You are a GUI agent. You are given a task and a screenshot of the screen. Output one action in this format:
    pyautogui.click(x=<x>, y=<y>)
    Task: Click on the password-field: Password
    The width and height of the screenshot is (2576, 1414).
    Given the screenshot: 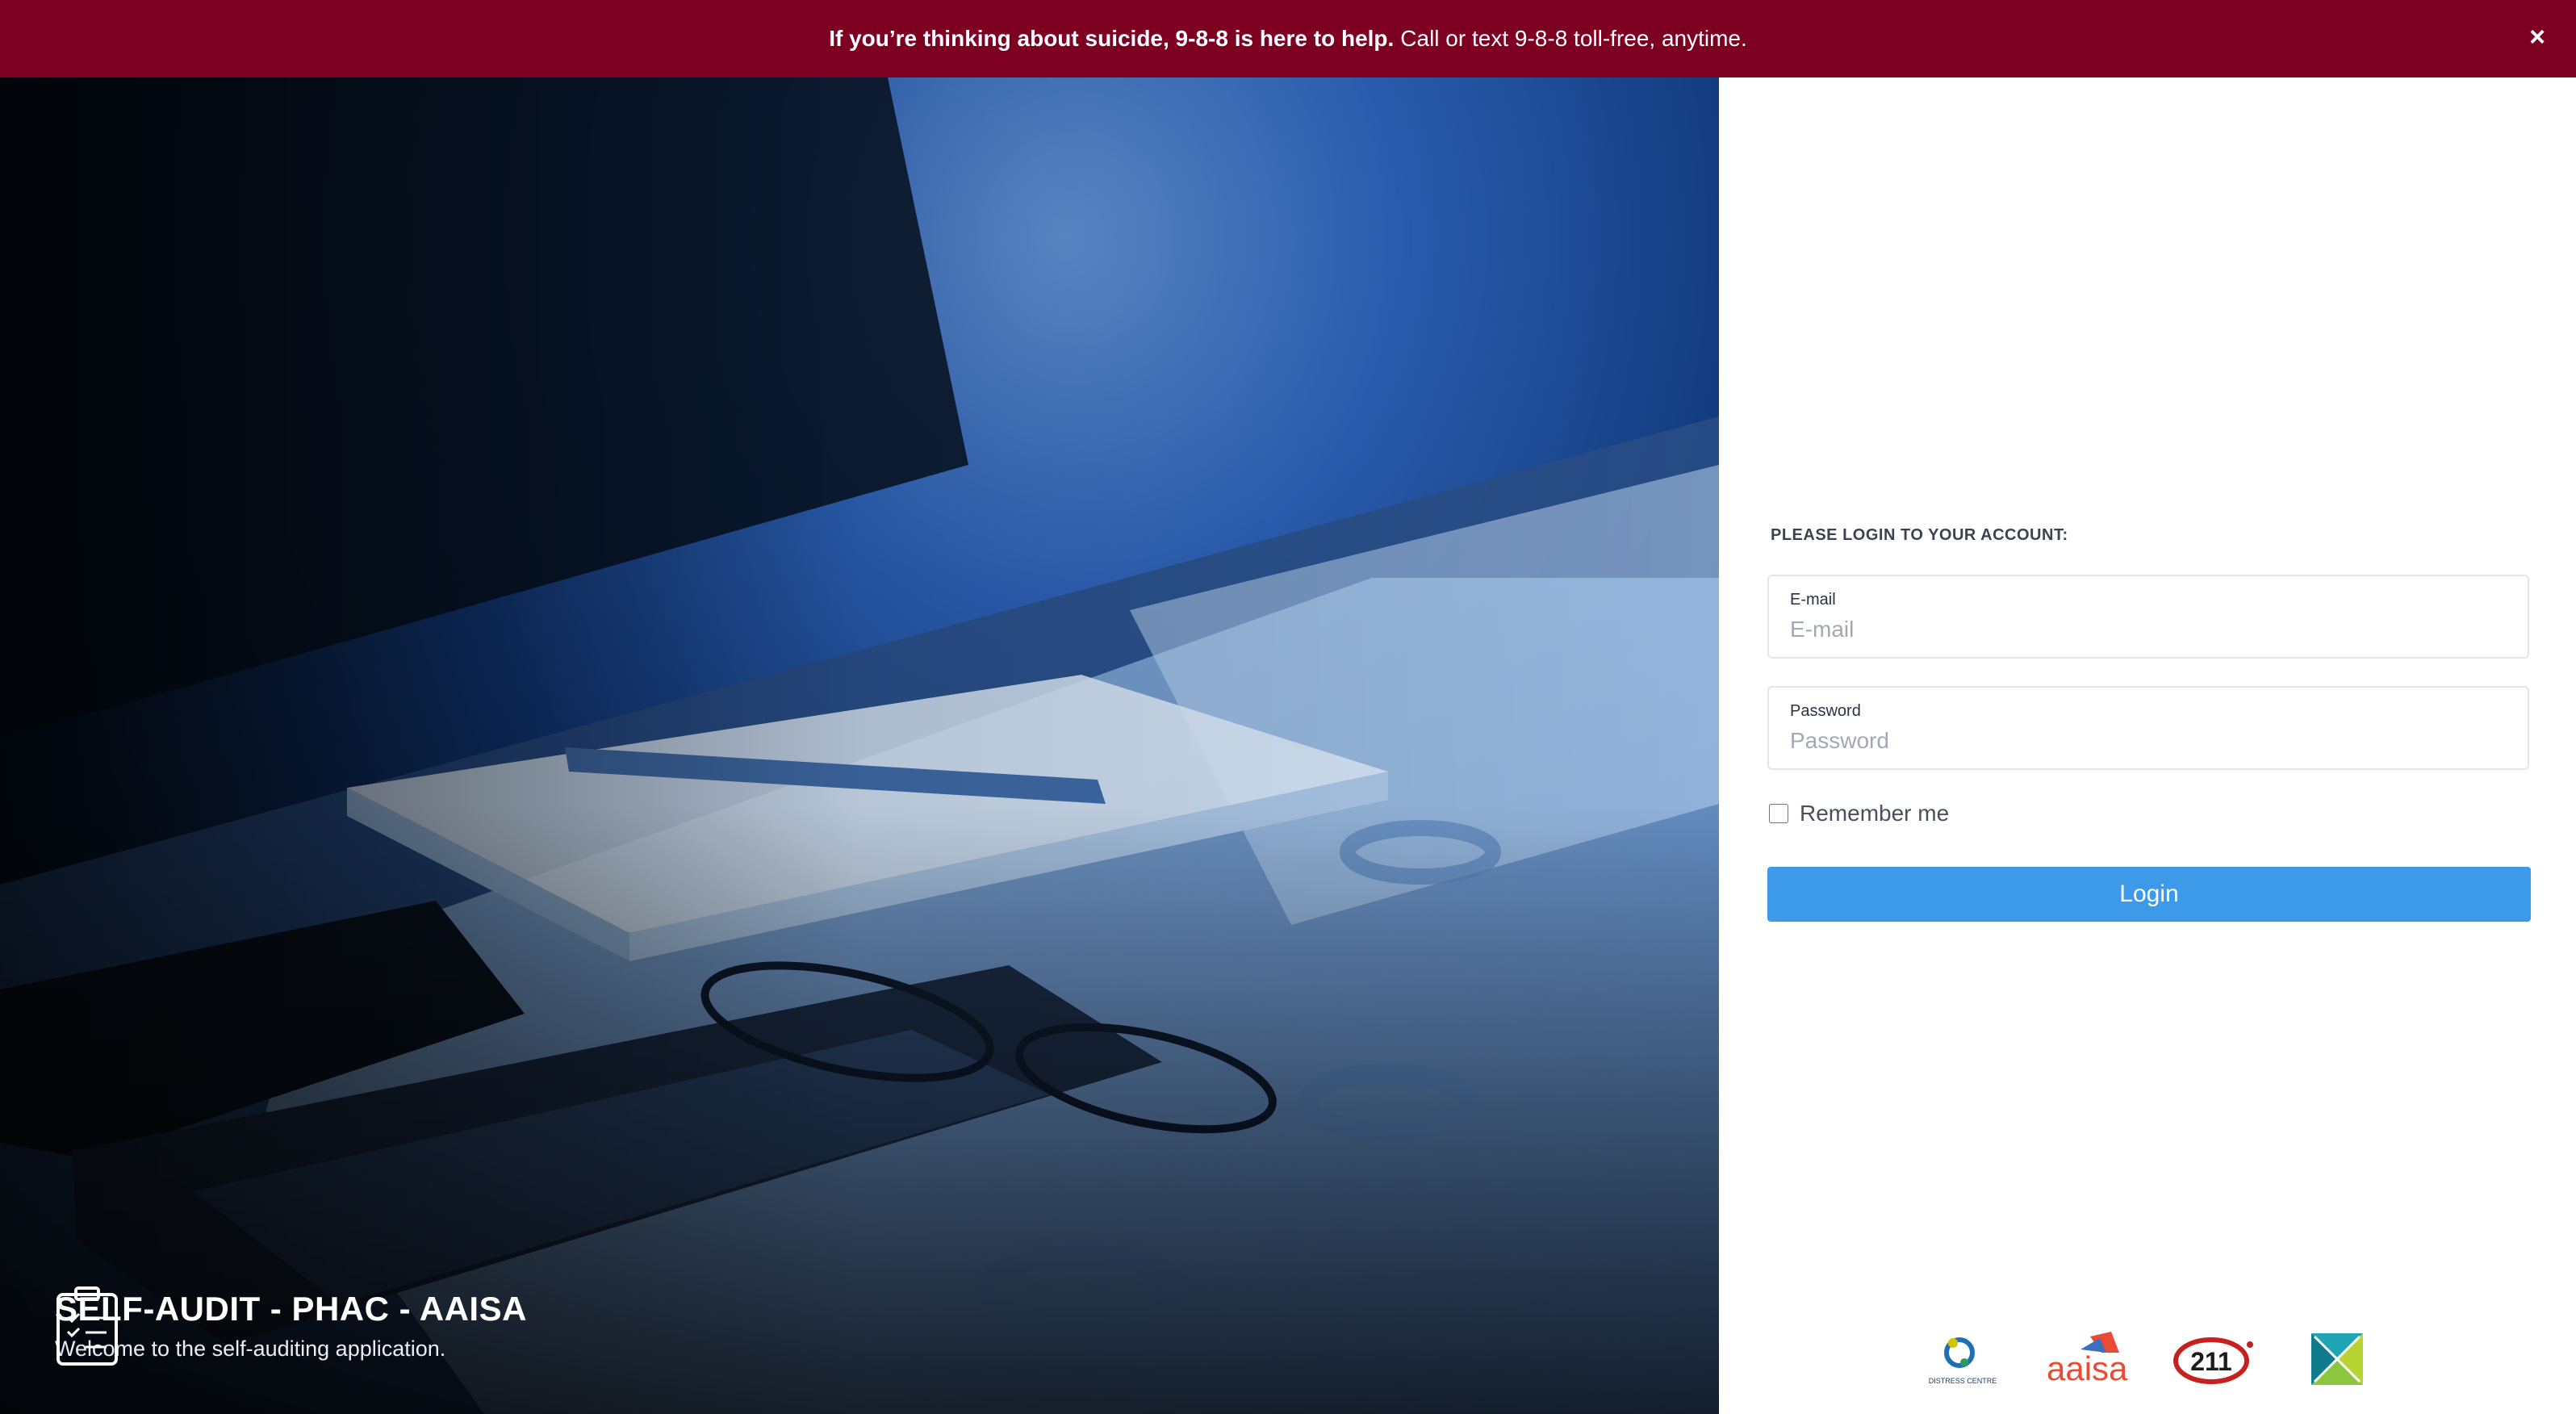 What is the action you would take?
    pyautogui.click(x=2148, y=728)
    